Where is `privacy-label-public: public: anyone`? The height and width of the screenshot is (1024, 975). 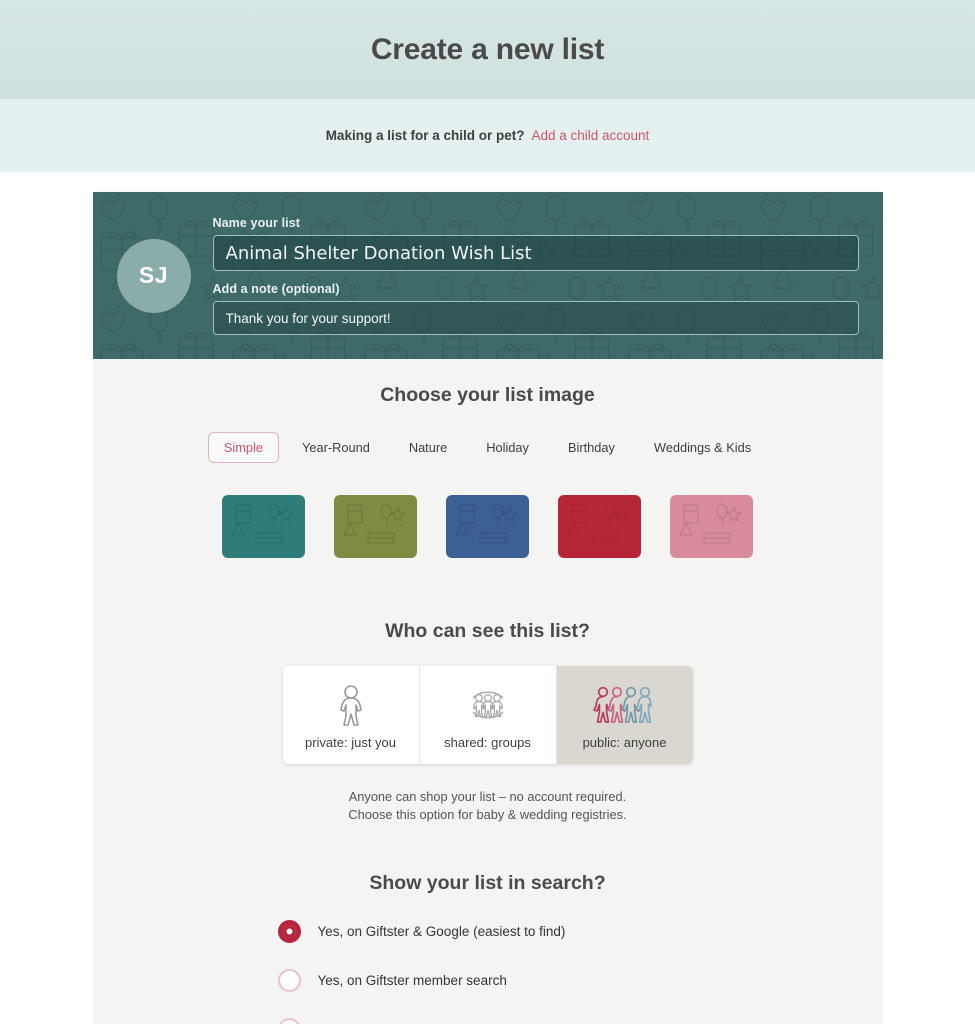
privacy-label-public: public: anyone is located at coordinates (624, 742).